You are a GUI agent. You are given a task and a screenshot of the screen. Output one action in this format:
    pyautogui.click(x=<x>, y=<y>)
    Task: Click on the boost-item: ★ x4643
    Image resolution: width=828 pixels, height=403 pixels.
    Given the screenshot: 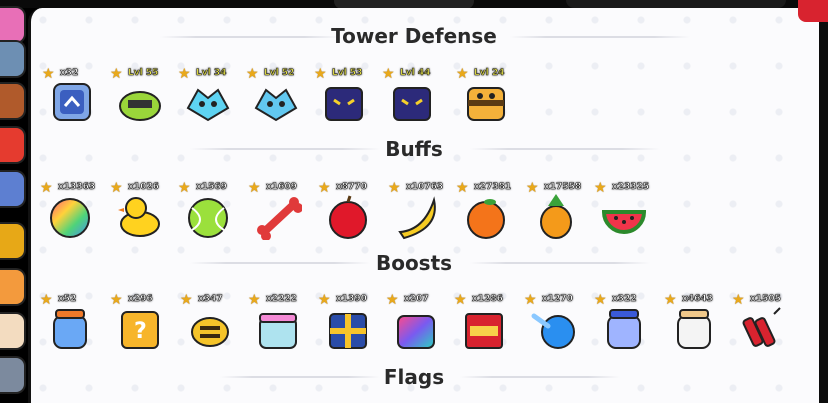 What is the action you would take?
    pyautogui.click(x=694, y=322)
    